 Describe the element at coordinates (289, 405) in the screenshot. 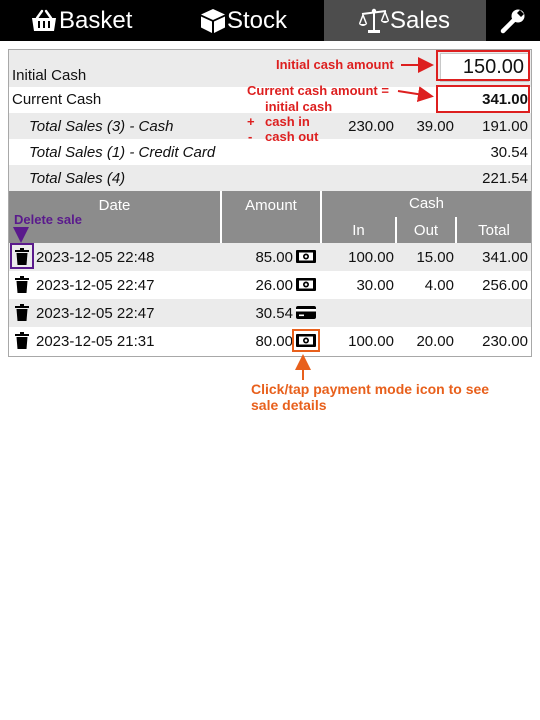

I see `annotation-payment-line2: sale details` at that location.